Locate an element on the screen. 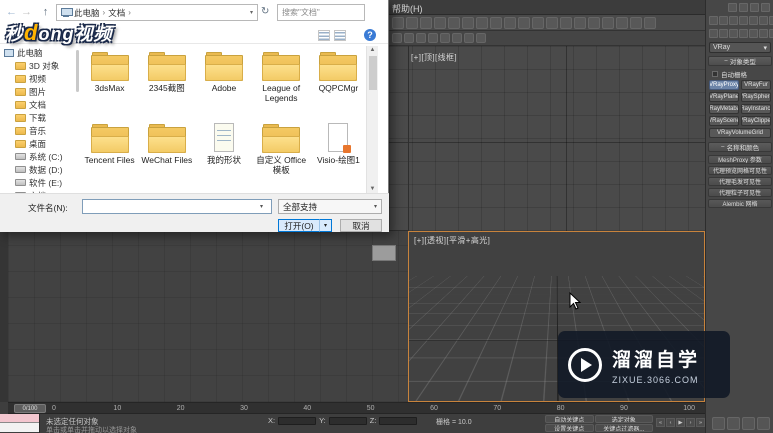 The height and width of the screenshot is (433, 773). timeline: 0 10 20 30 40 50 60 70 80 90 100 0/100 is located at coordinates (356, 408).